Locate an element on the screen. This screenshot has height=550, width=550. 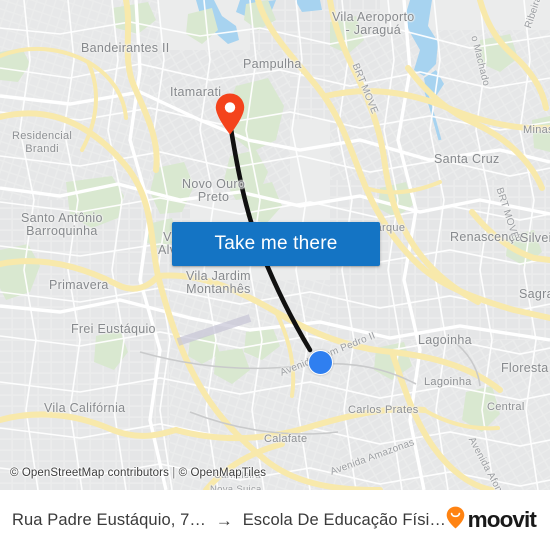
moovit-pin-icon is located at coordinates (455, 520).